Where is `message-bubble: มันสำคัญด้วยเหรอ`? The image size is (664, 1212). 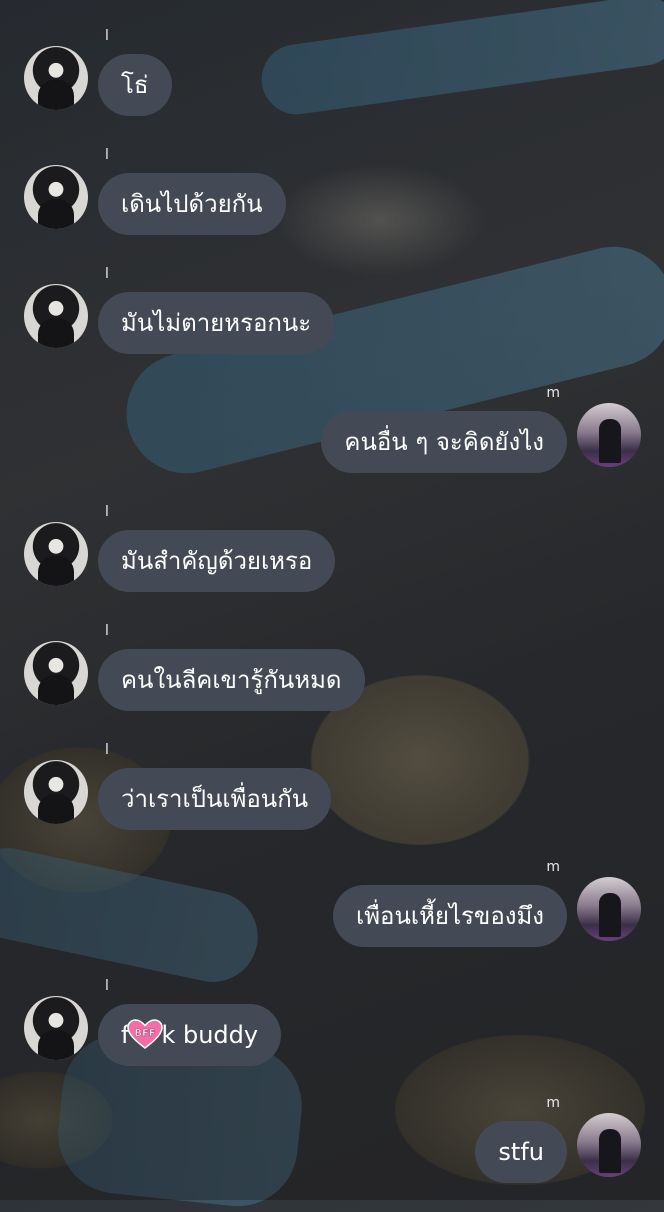 message-bubble: มันสำคัญด้วยเหรอ is located at coordinates (217, 561).